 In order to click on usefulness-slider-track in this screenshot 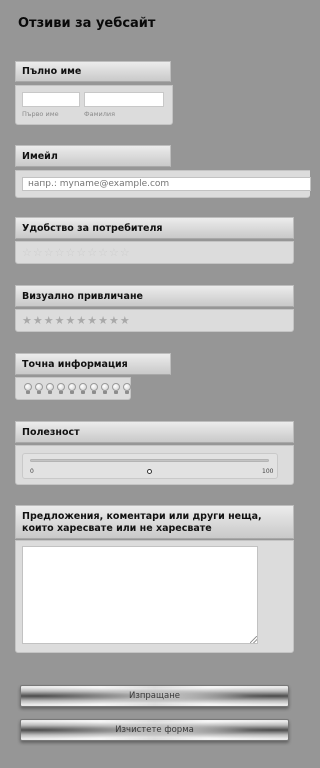, I will do `click(149, 460)`.